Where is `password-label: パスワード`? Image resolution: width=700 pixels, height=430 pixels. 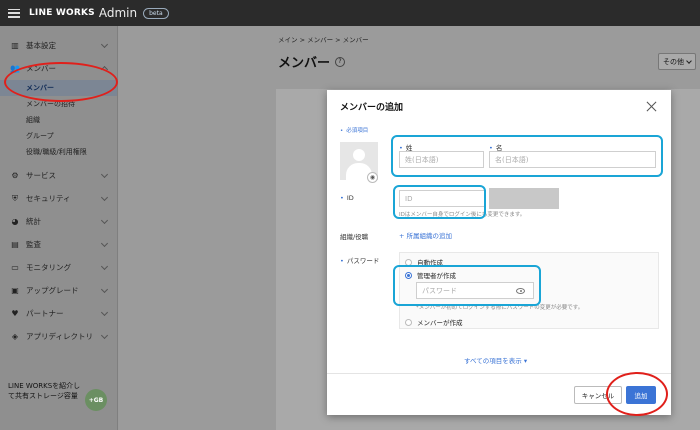
password-label: パスワード is located at coordinates (360, 260).